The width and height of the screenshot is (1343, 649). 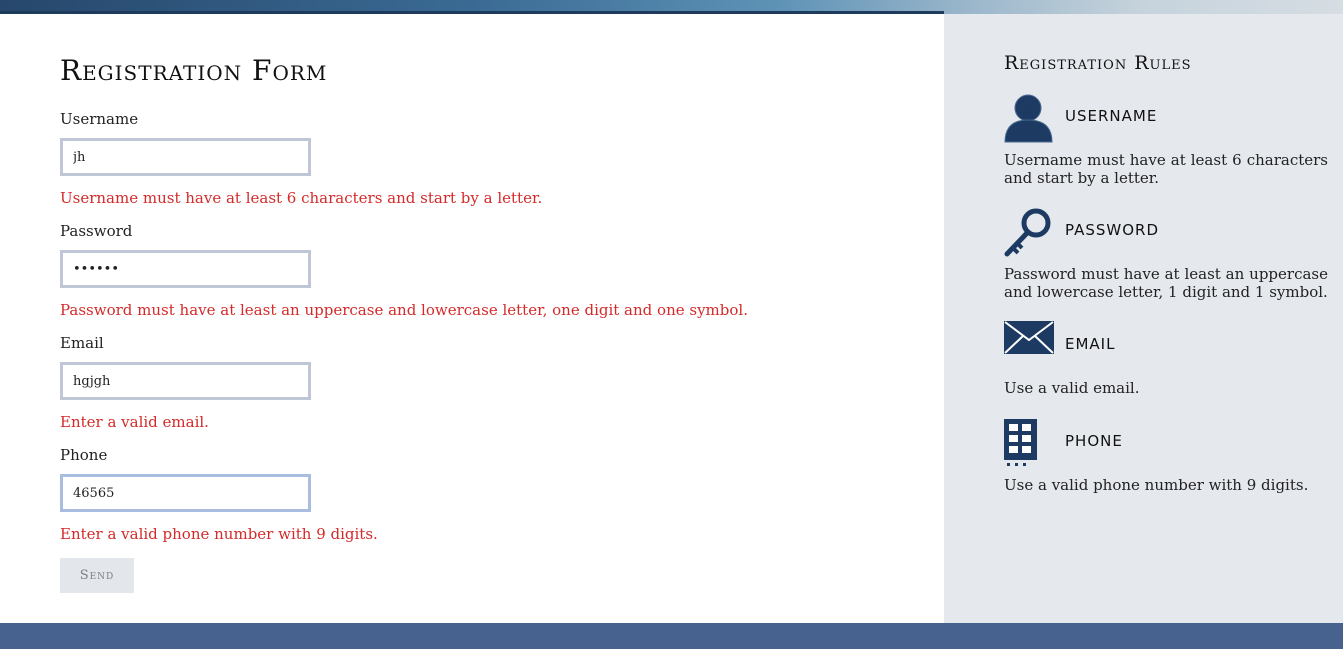 I want to click on form-title: Registration Form, so click(x=194, y=70).